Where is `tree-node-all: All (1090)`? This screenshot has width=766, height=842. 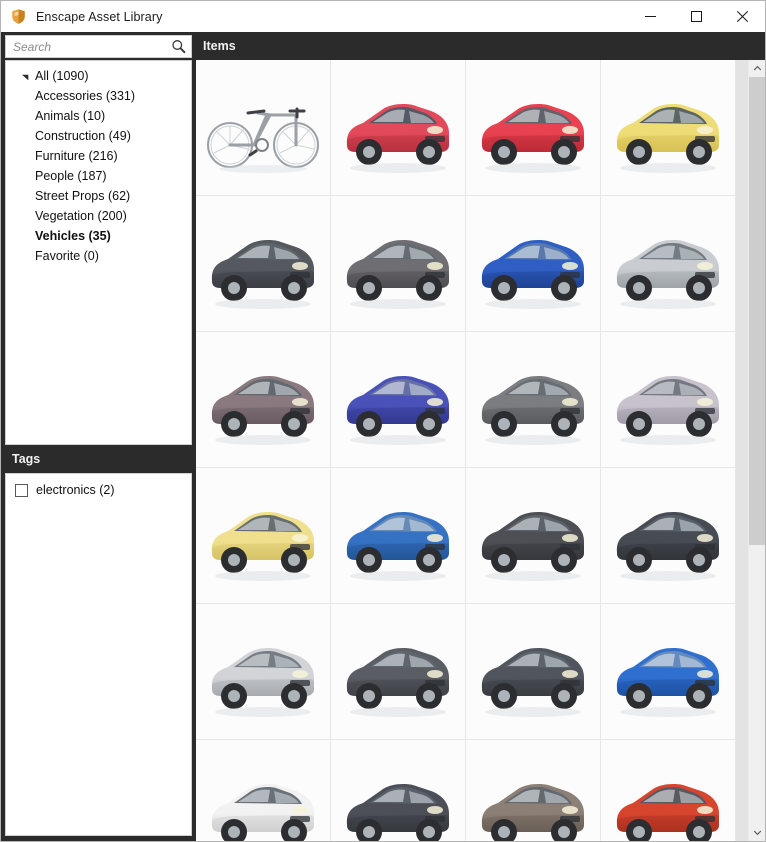 tree-node-all: All (1090) is located at coordinates (98, 76).